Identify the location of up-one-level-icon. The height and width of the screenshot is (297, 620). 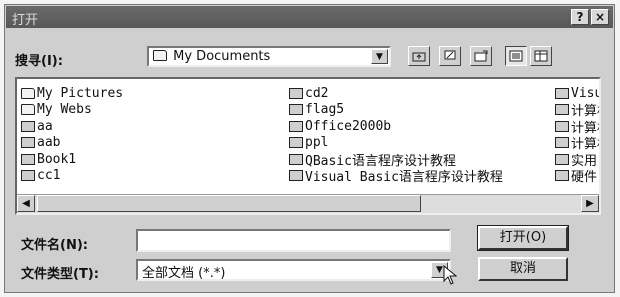
(419, 56).